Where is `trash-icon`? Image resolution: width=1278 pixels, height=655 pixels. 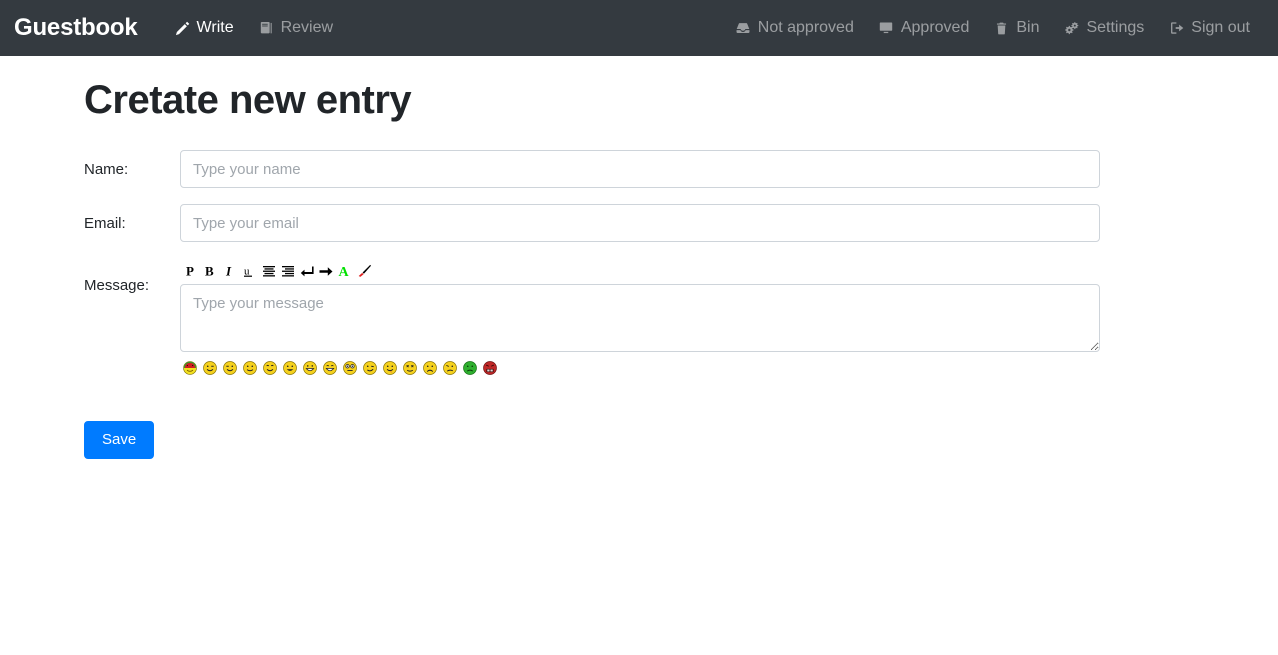 trash-icon is located at coordinates (1001, 28).